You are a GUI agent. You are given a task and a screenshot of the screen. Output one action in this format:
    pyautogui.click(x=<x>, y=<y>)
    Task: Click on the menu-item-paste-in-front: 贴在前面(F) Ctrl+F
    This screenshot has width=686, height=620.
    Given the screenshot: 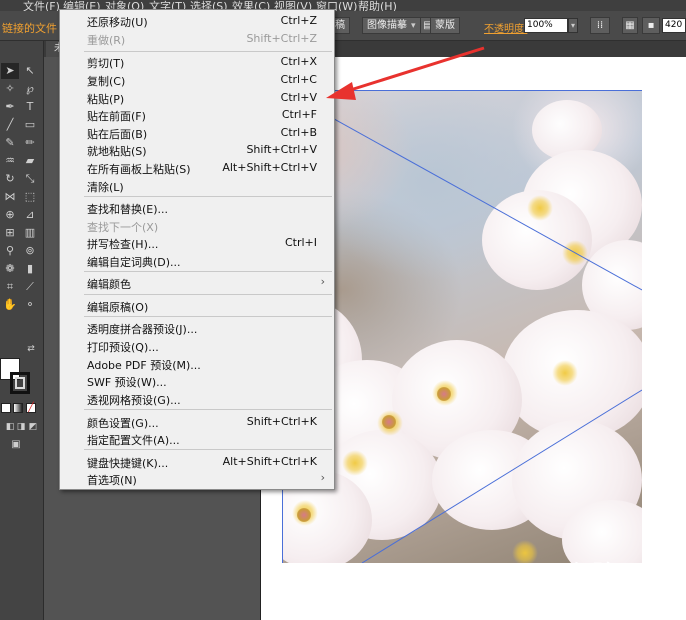 What is the action you would take?
    pyautogui.click(x=197, y=115)
    